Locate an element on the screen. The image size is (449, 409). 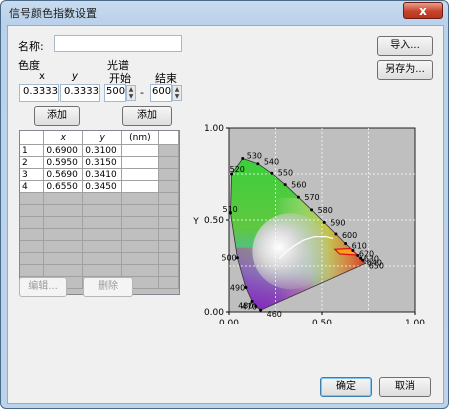
table-cell: 0.3150 is located at coordinates (102, 162).